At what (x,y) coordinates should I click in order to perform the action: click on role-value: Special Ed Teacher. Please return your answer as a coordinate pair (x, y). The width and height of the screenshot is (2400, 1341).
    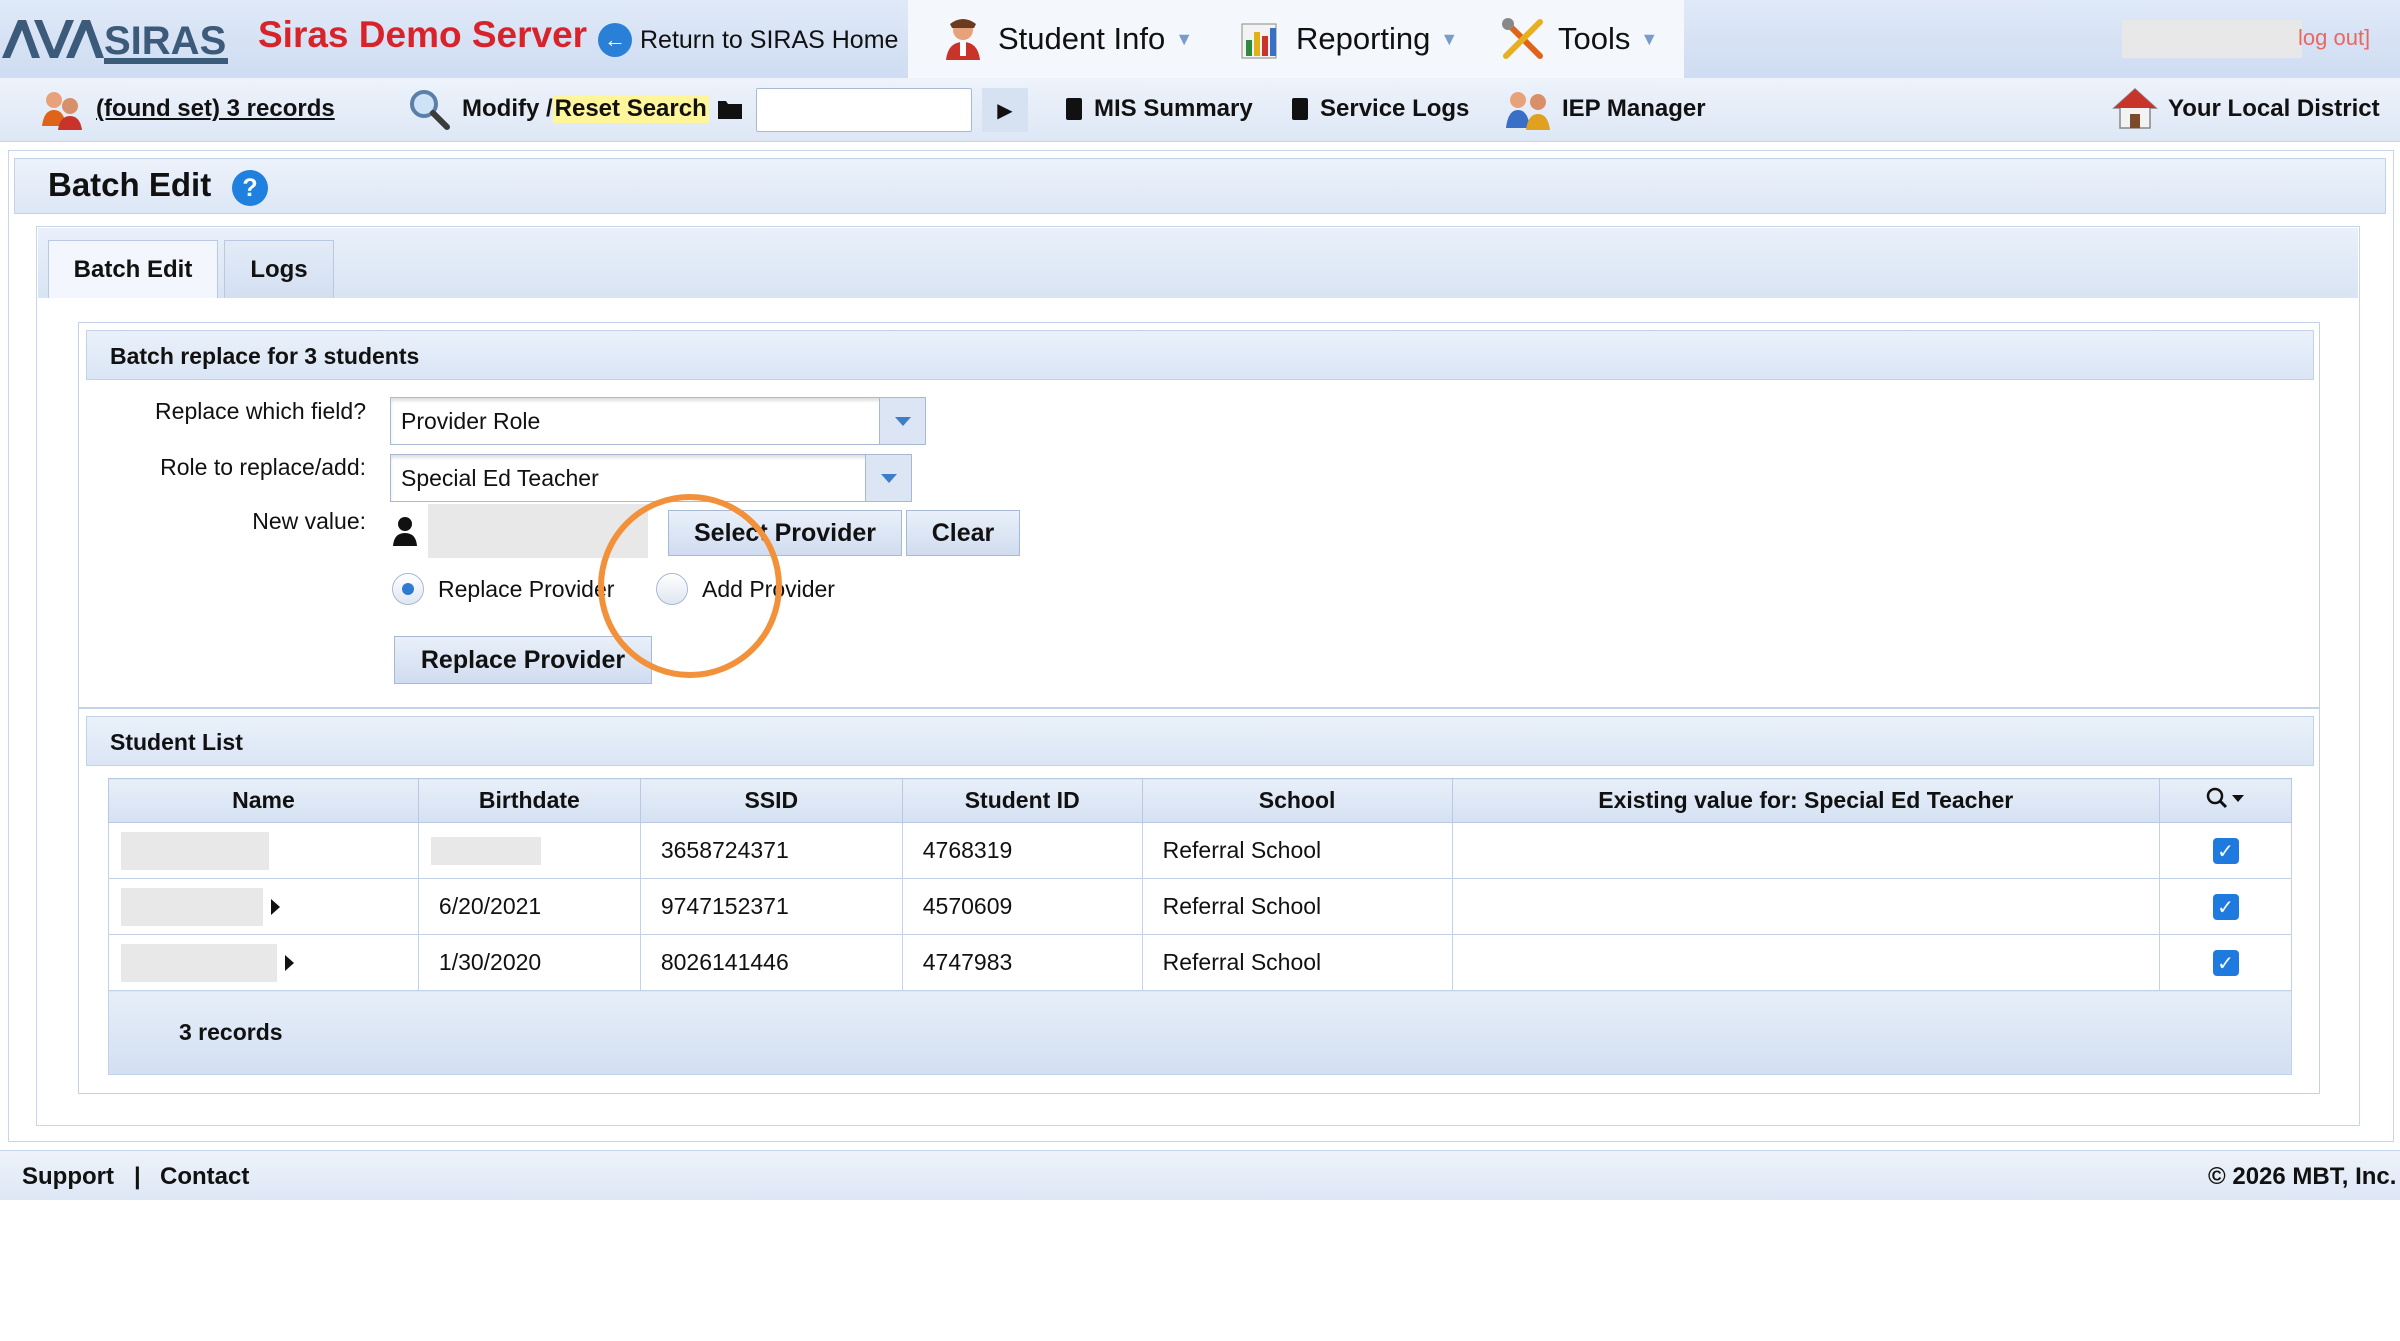
    Looking at the image, I should click on (500, 477).